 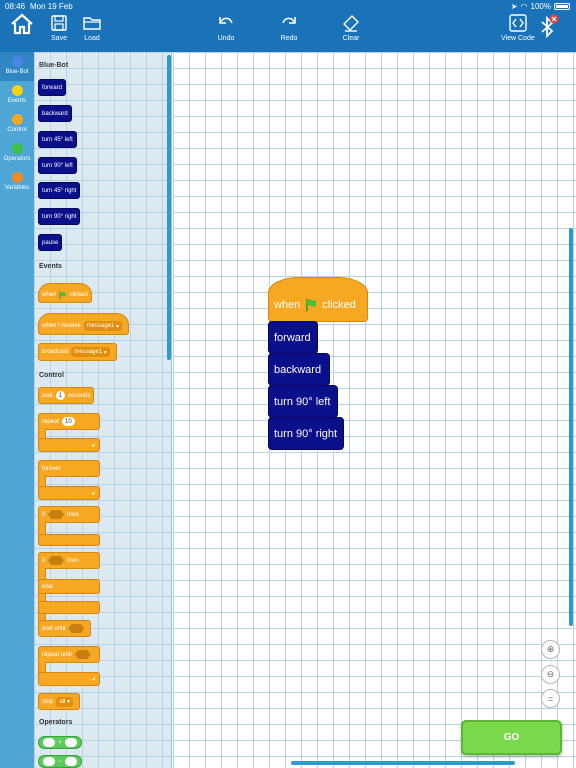 I want to click on palette-block-stop: stop all ▾, so click(x=59, y=701).